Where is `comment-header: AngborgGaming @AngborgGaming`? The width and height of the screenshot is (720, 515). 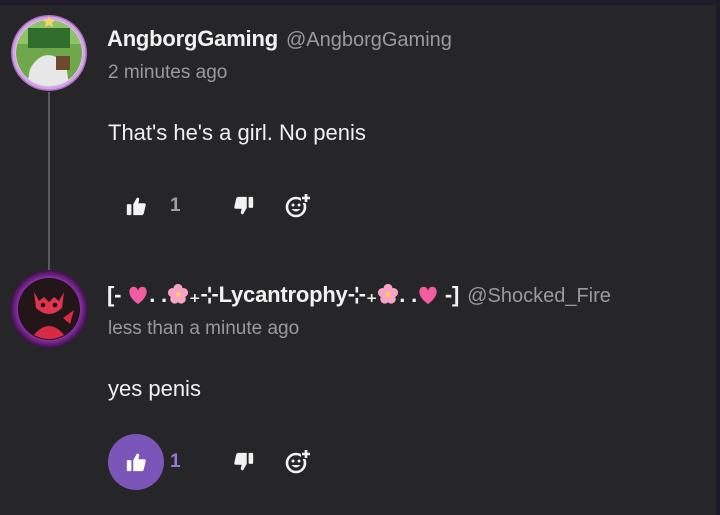
comment-header: AngborgGaming @AngborgGaming is located at coordinates (279, 39).